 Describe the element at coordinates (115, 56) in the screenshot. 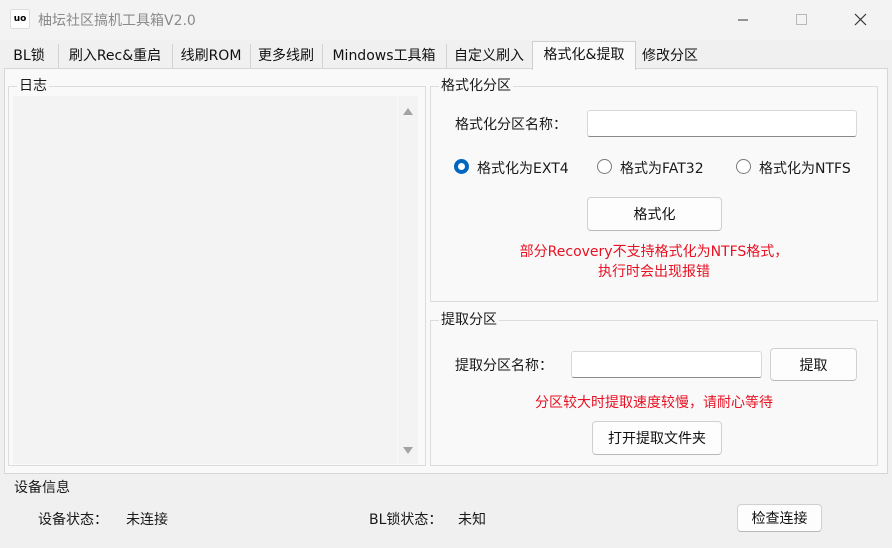

I see `tab-flash-rec-reboot: 刷入Rec&重启` at that location.